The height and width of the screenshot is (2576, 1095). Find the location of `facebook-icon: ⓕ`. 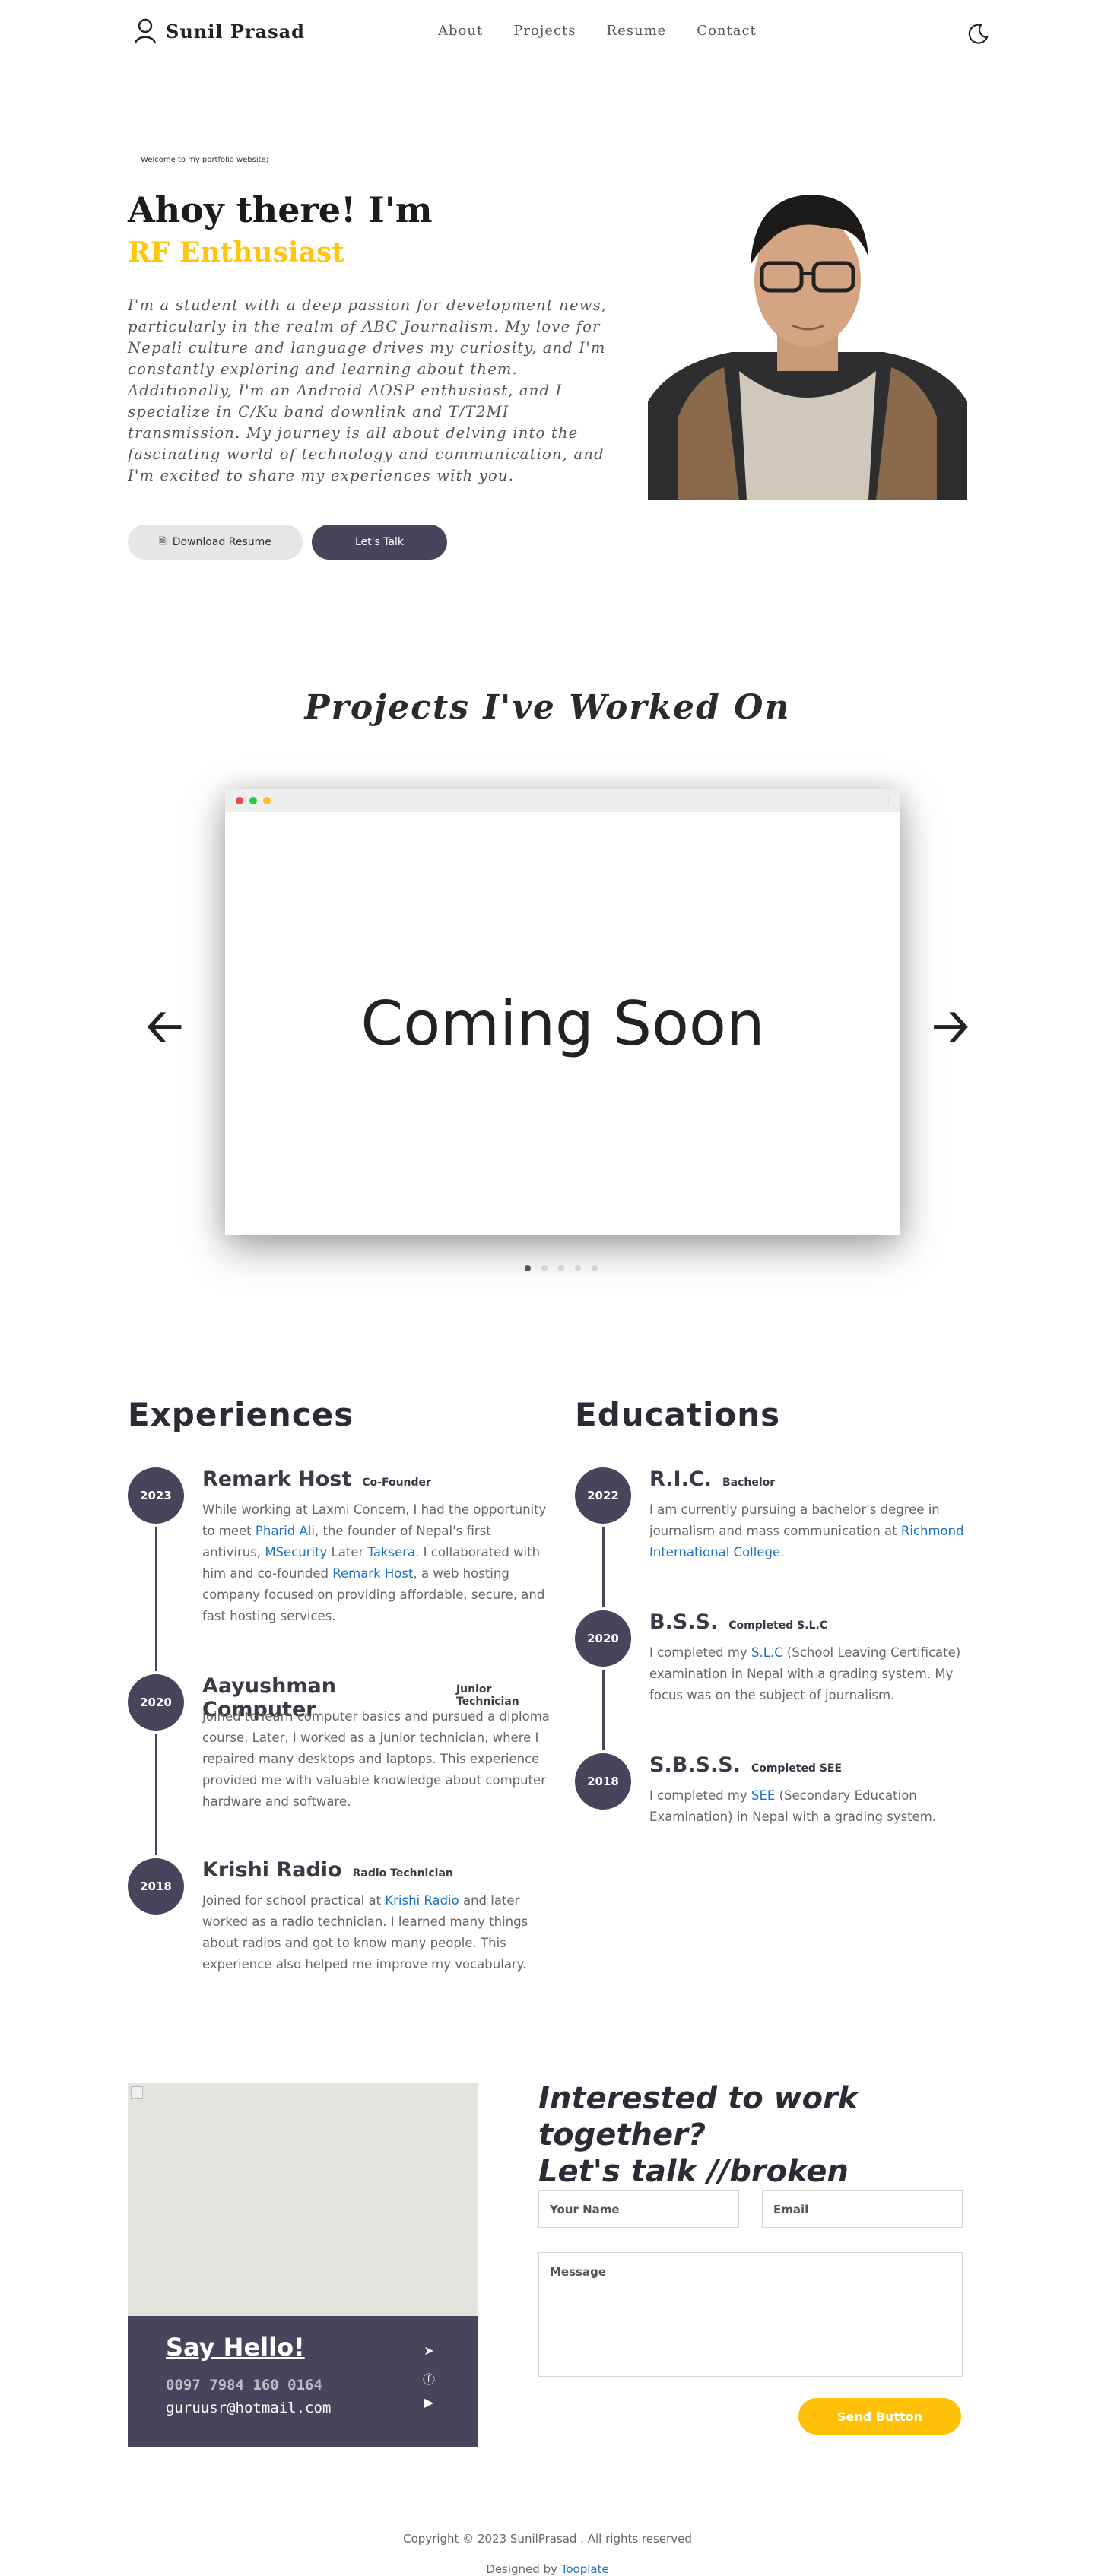

facebook-icon: ⓕ is located at coordinates (428, 2378).